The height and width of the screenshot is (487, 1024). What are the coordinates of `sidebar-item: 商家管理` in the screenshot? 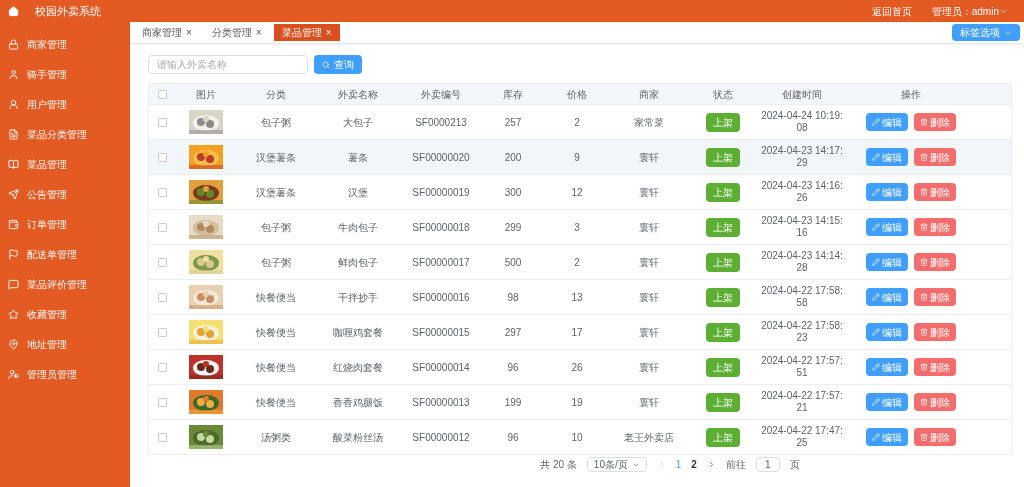 It's located at (65, 44).